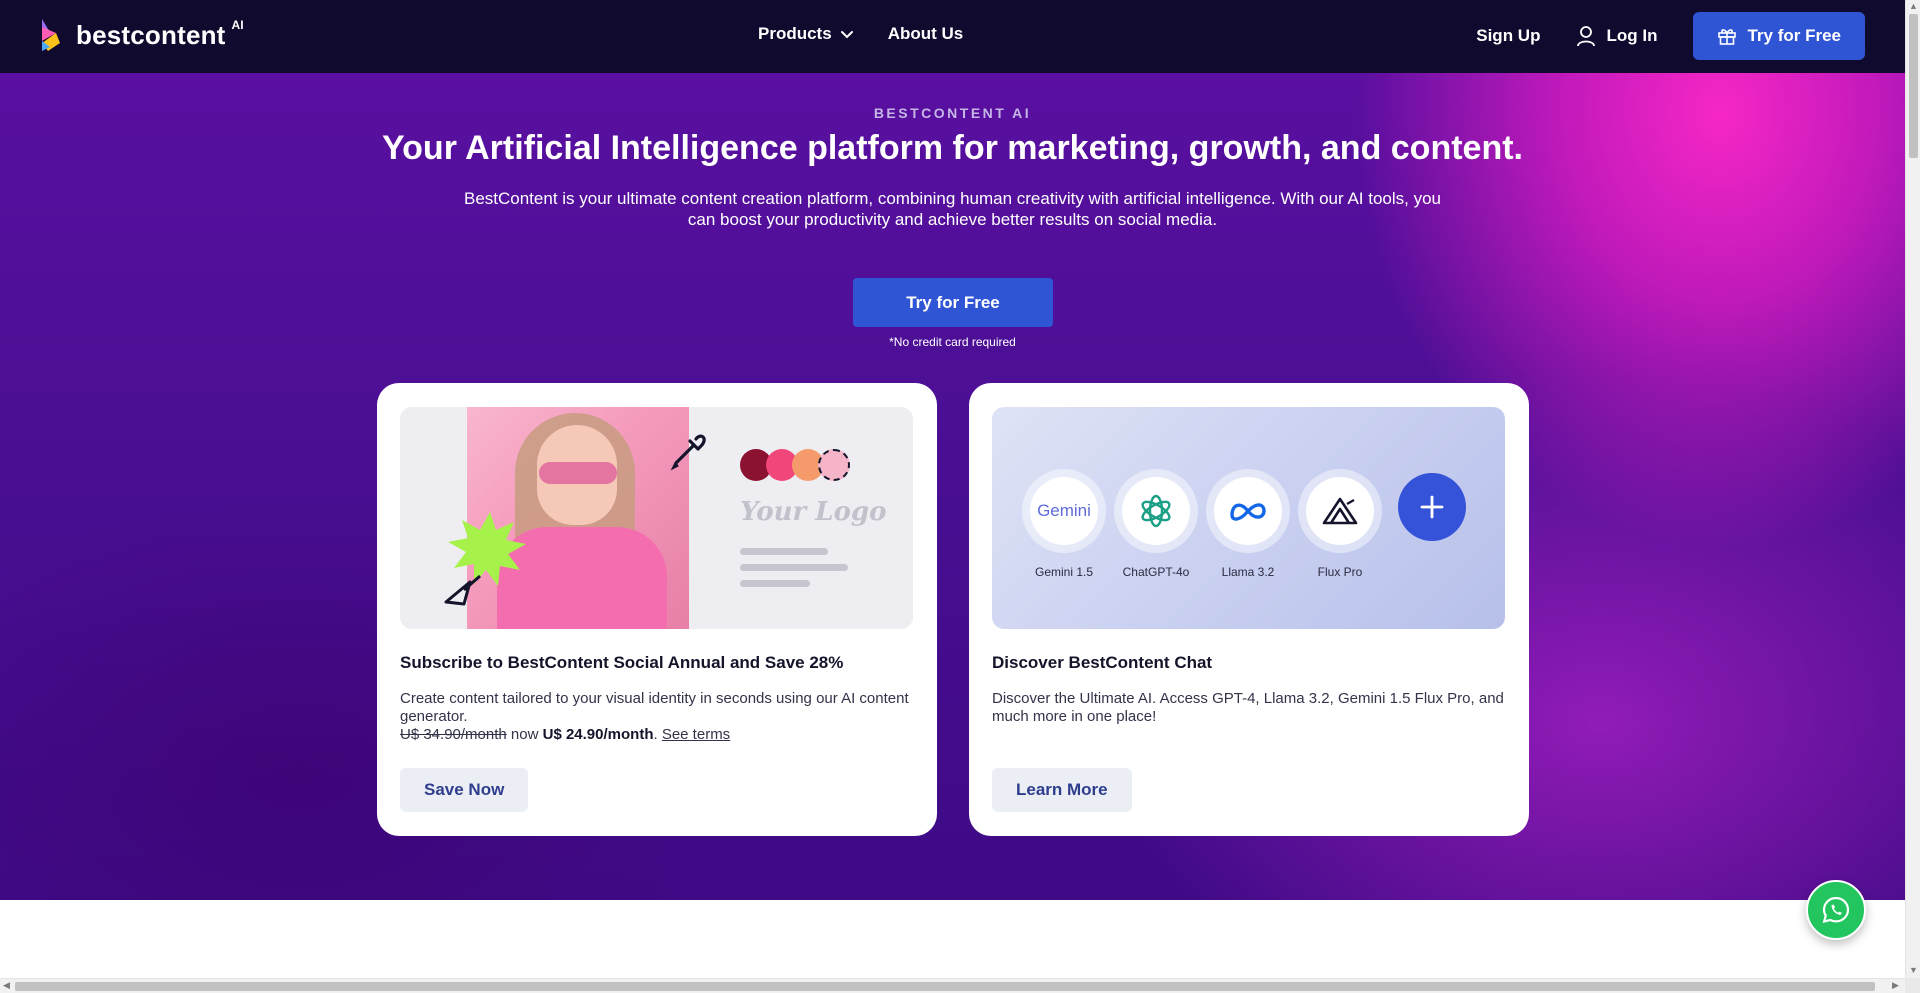 The height and width of the screenshot is (993, 1920). Describe the element at coordinates (795, 465) in the screenshot. I see `color-swatches` at that location.